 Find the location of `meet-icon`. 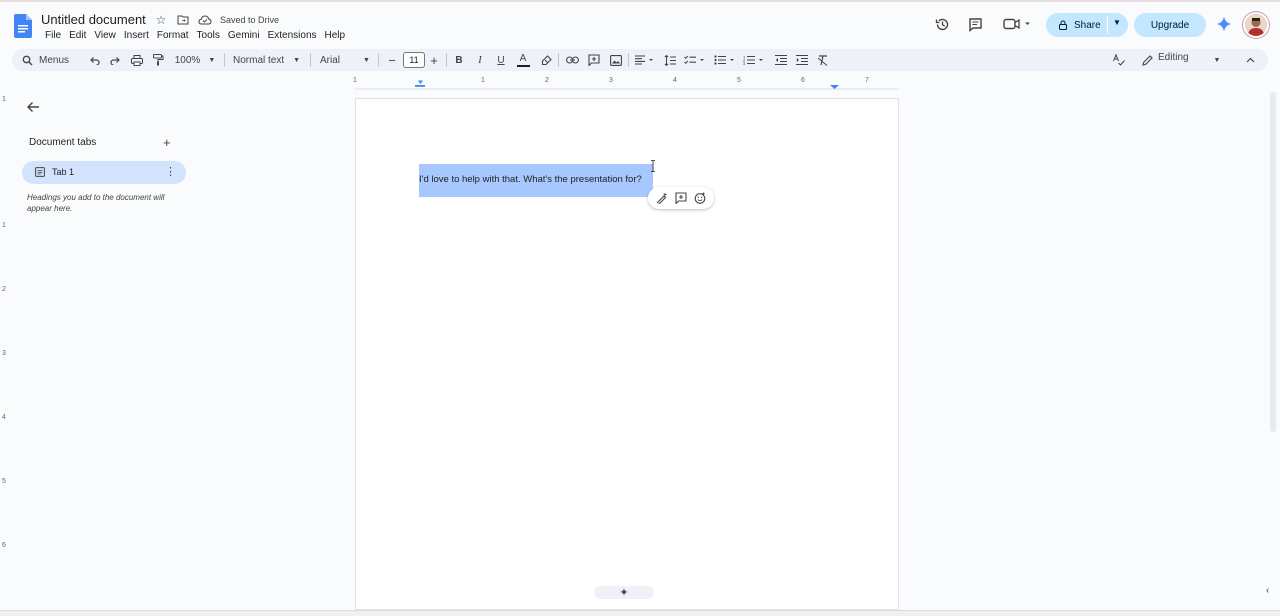

meet-icon is located at coordinates (1018, 24).